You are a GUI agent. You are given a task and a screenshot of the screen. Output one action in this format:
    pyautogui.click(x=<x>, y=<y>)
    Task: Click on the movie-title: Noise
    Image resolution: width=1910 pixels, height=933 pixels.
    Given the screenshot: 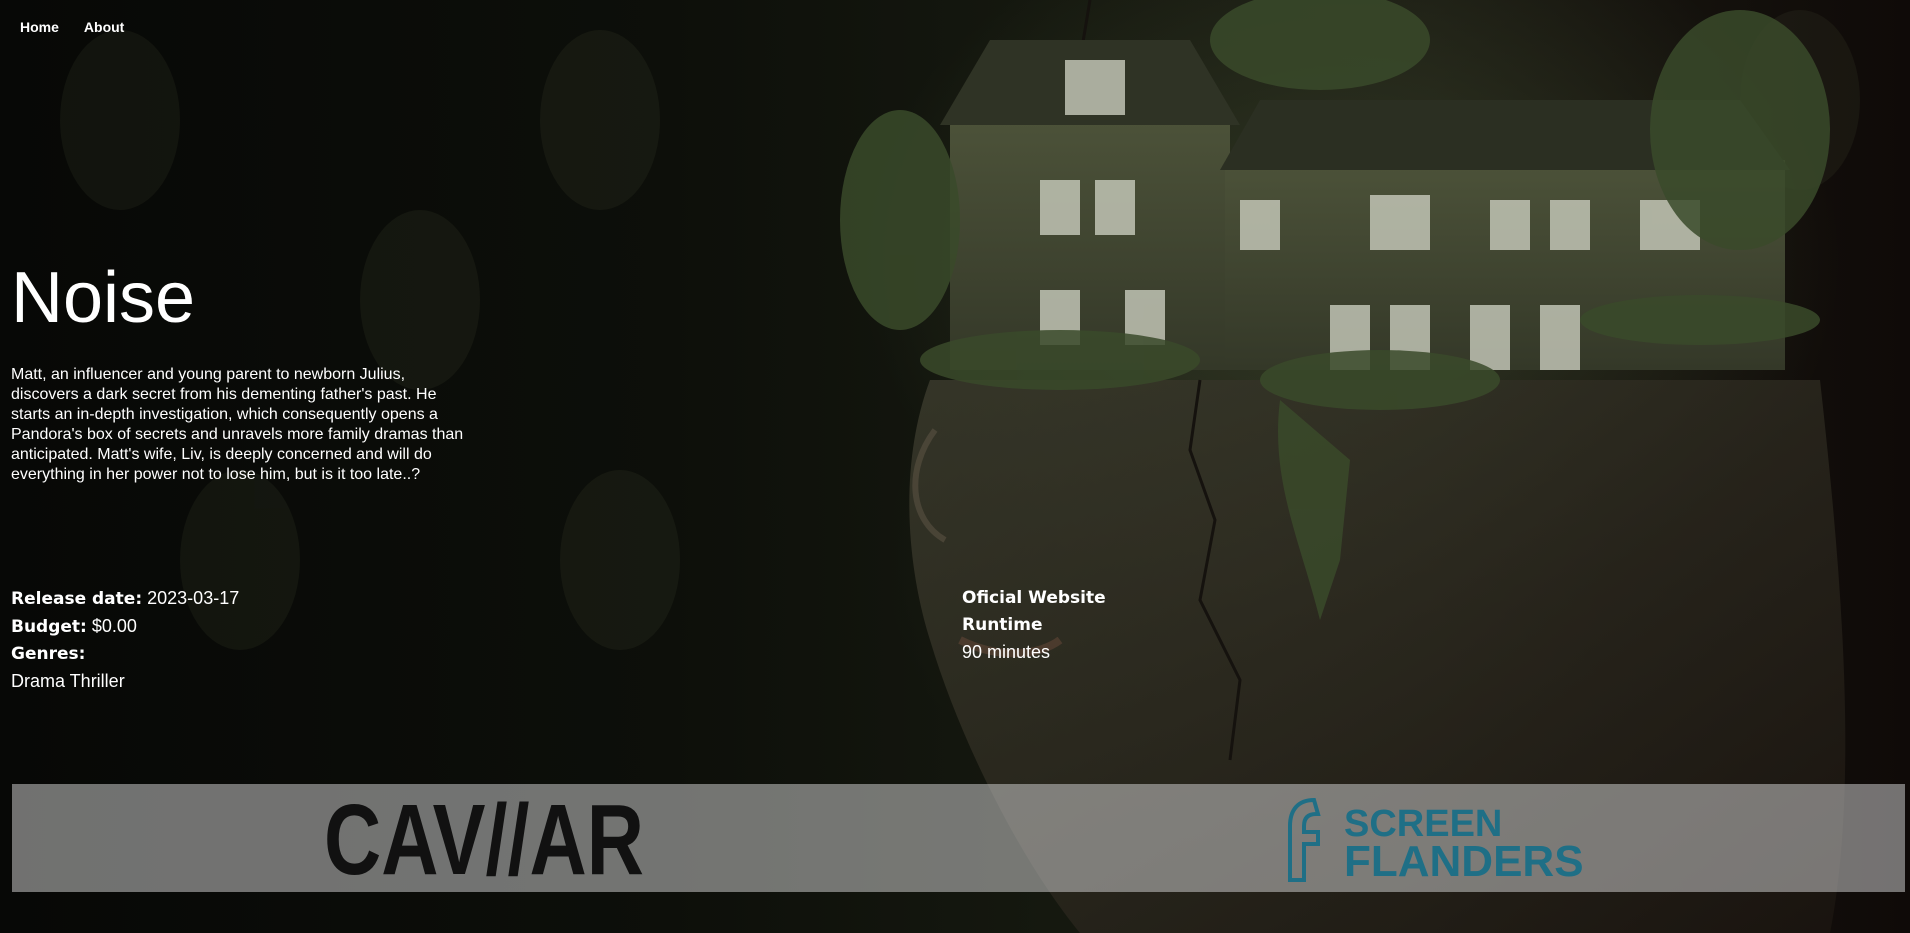 What is the action you would take?
    pyautogui.click(x=103, y=298)
    